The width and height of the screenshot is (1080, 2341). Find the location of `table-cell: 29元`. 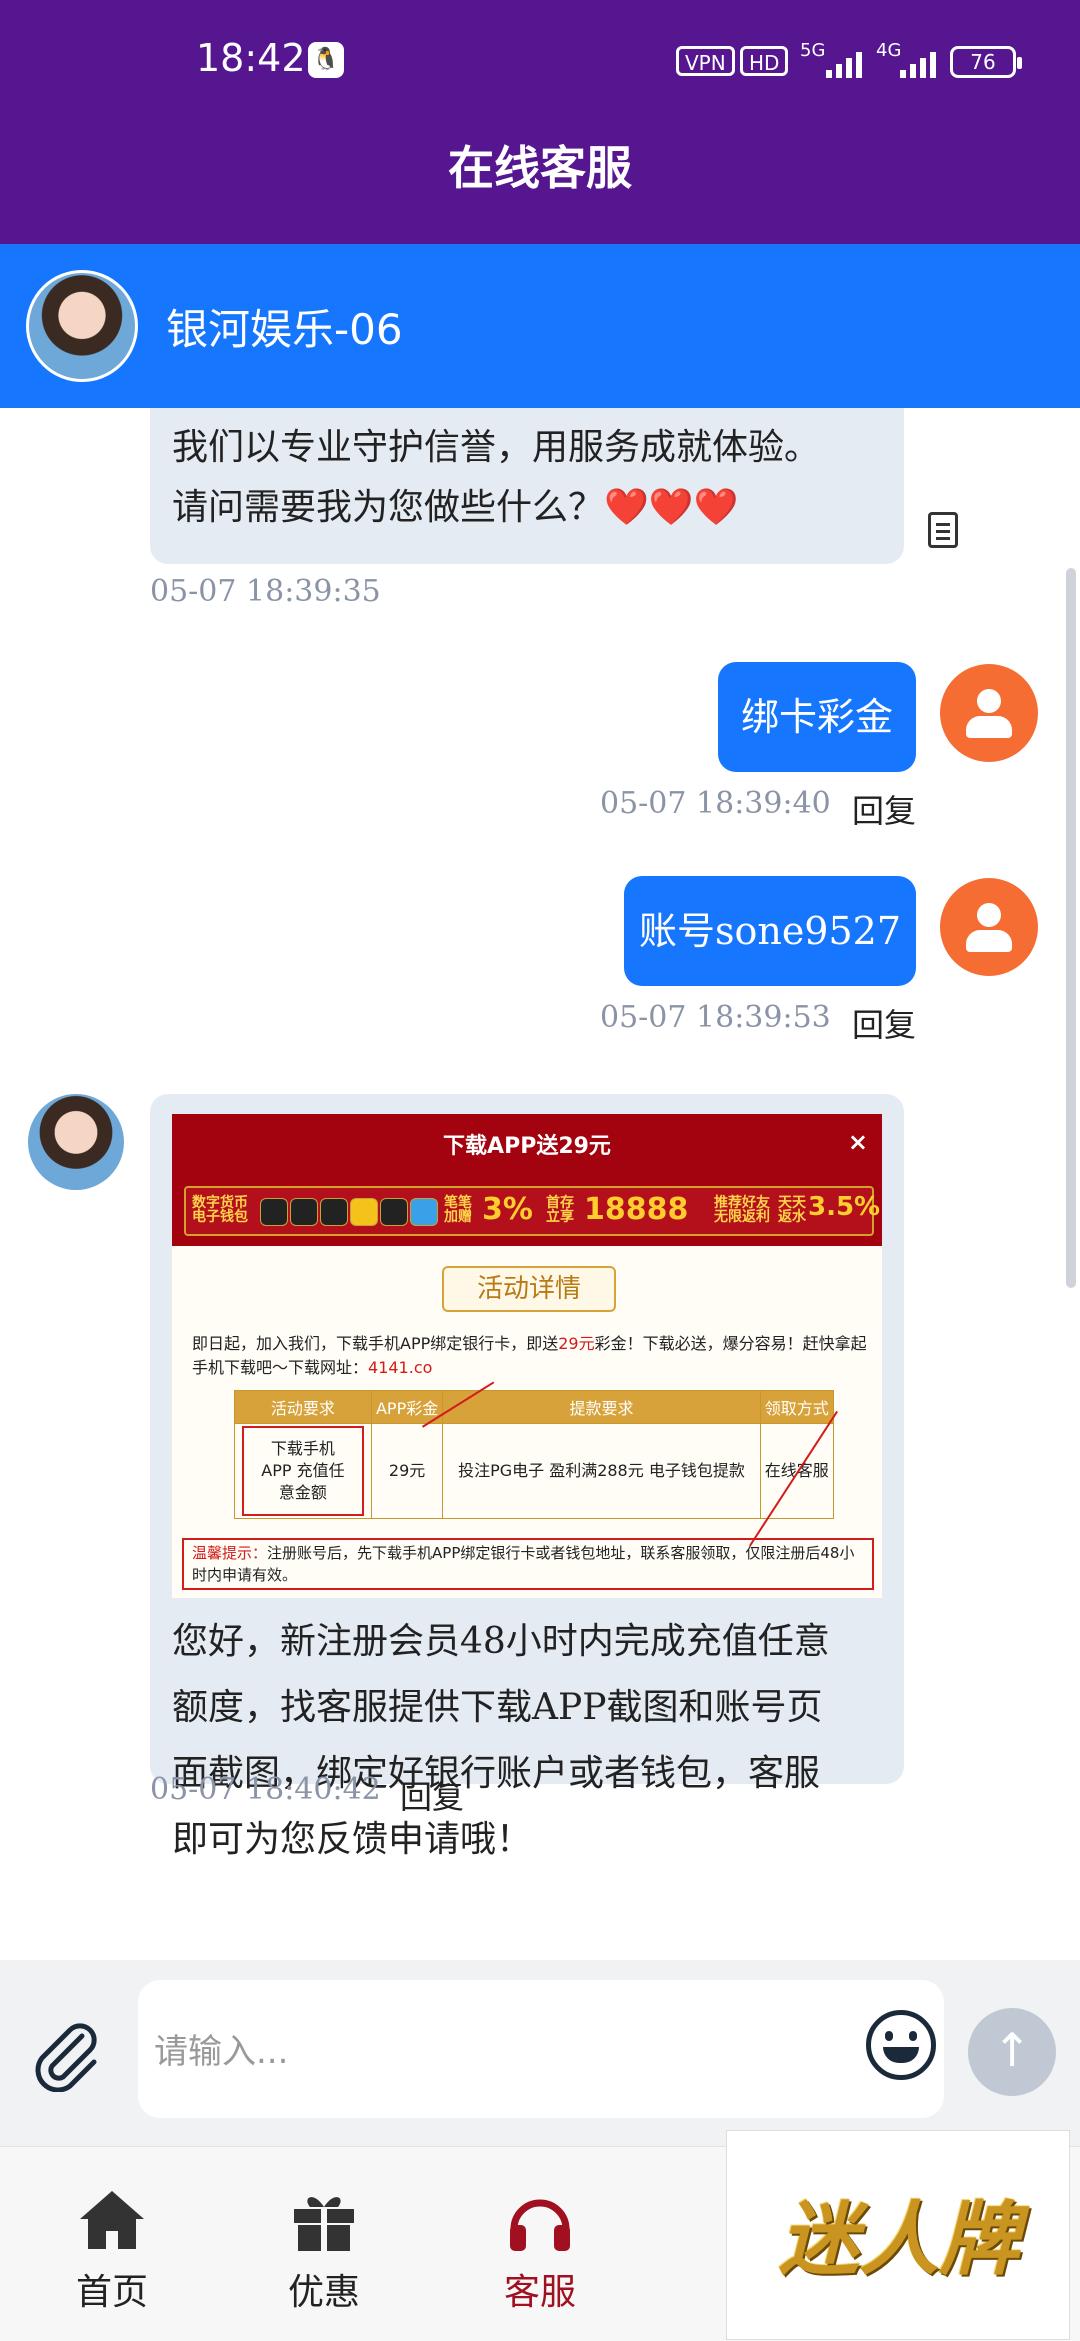

table-cell: 29元 is located at coordinates (407, 1471).